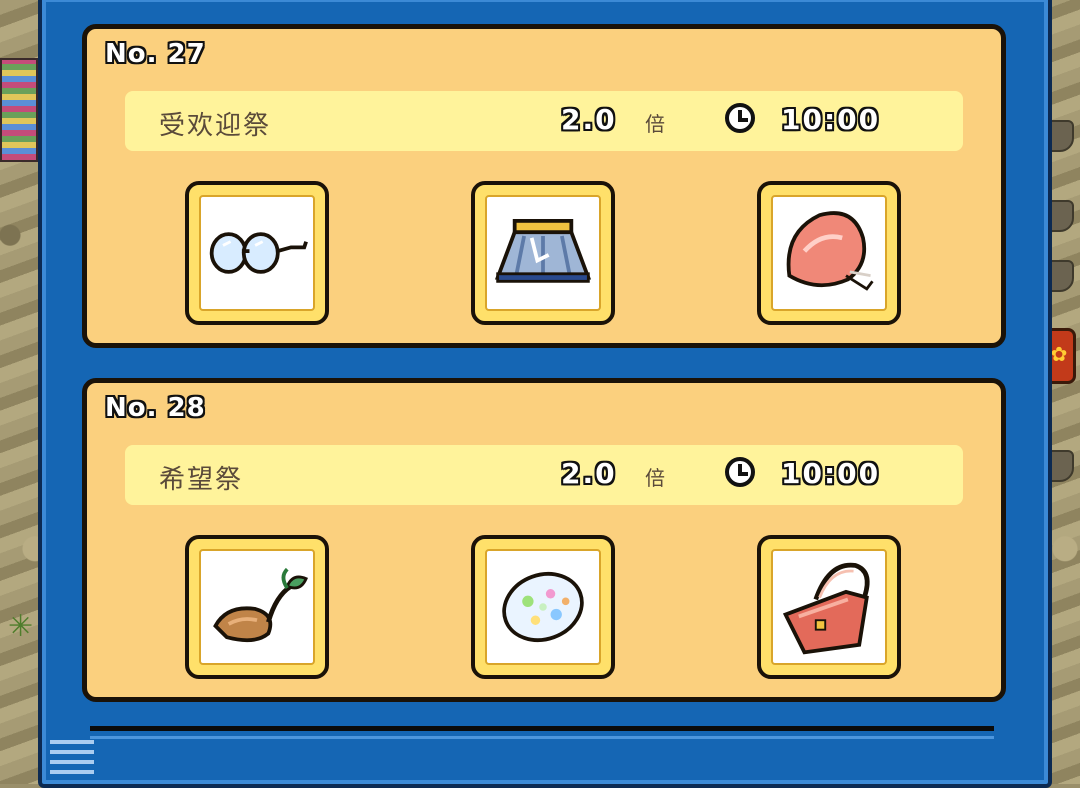  I want to click on glasses-icon, so click(258, 253).